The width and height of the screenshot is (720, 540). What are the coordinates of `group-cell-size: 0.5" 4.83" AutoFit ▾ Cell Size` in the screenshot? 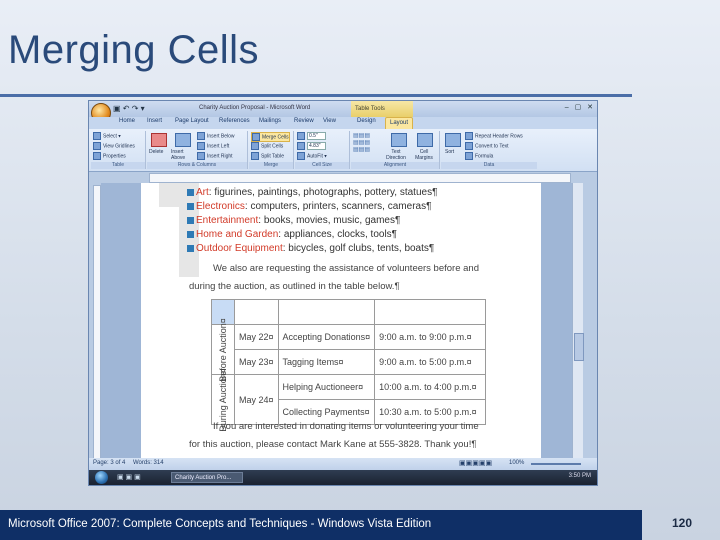 It's located at (322, 150).